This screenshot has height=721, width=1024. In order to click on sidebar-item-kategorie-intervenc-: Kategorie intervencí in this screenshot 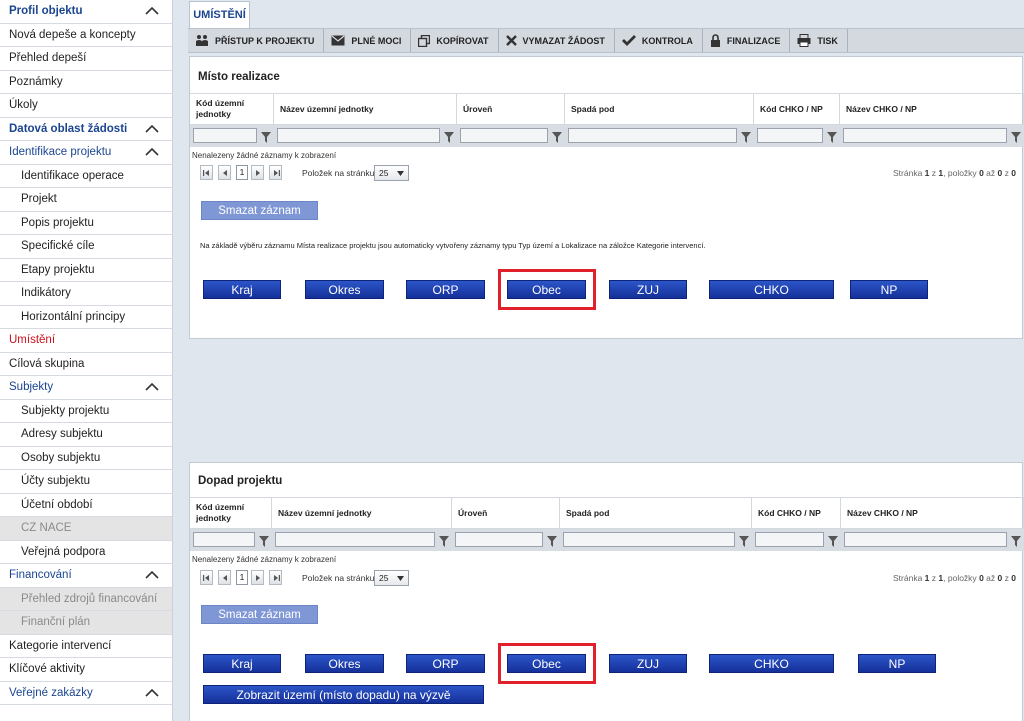, I will do `click(86, 646)`.